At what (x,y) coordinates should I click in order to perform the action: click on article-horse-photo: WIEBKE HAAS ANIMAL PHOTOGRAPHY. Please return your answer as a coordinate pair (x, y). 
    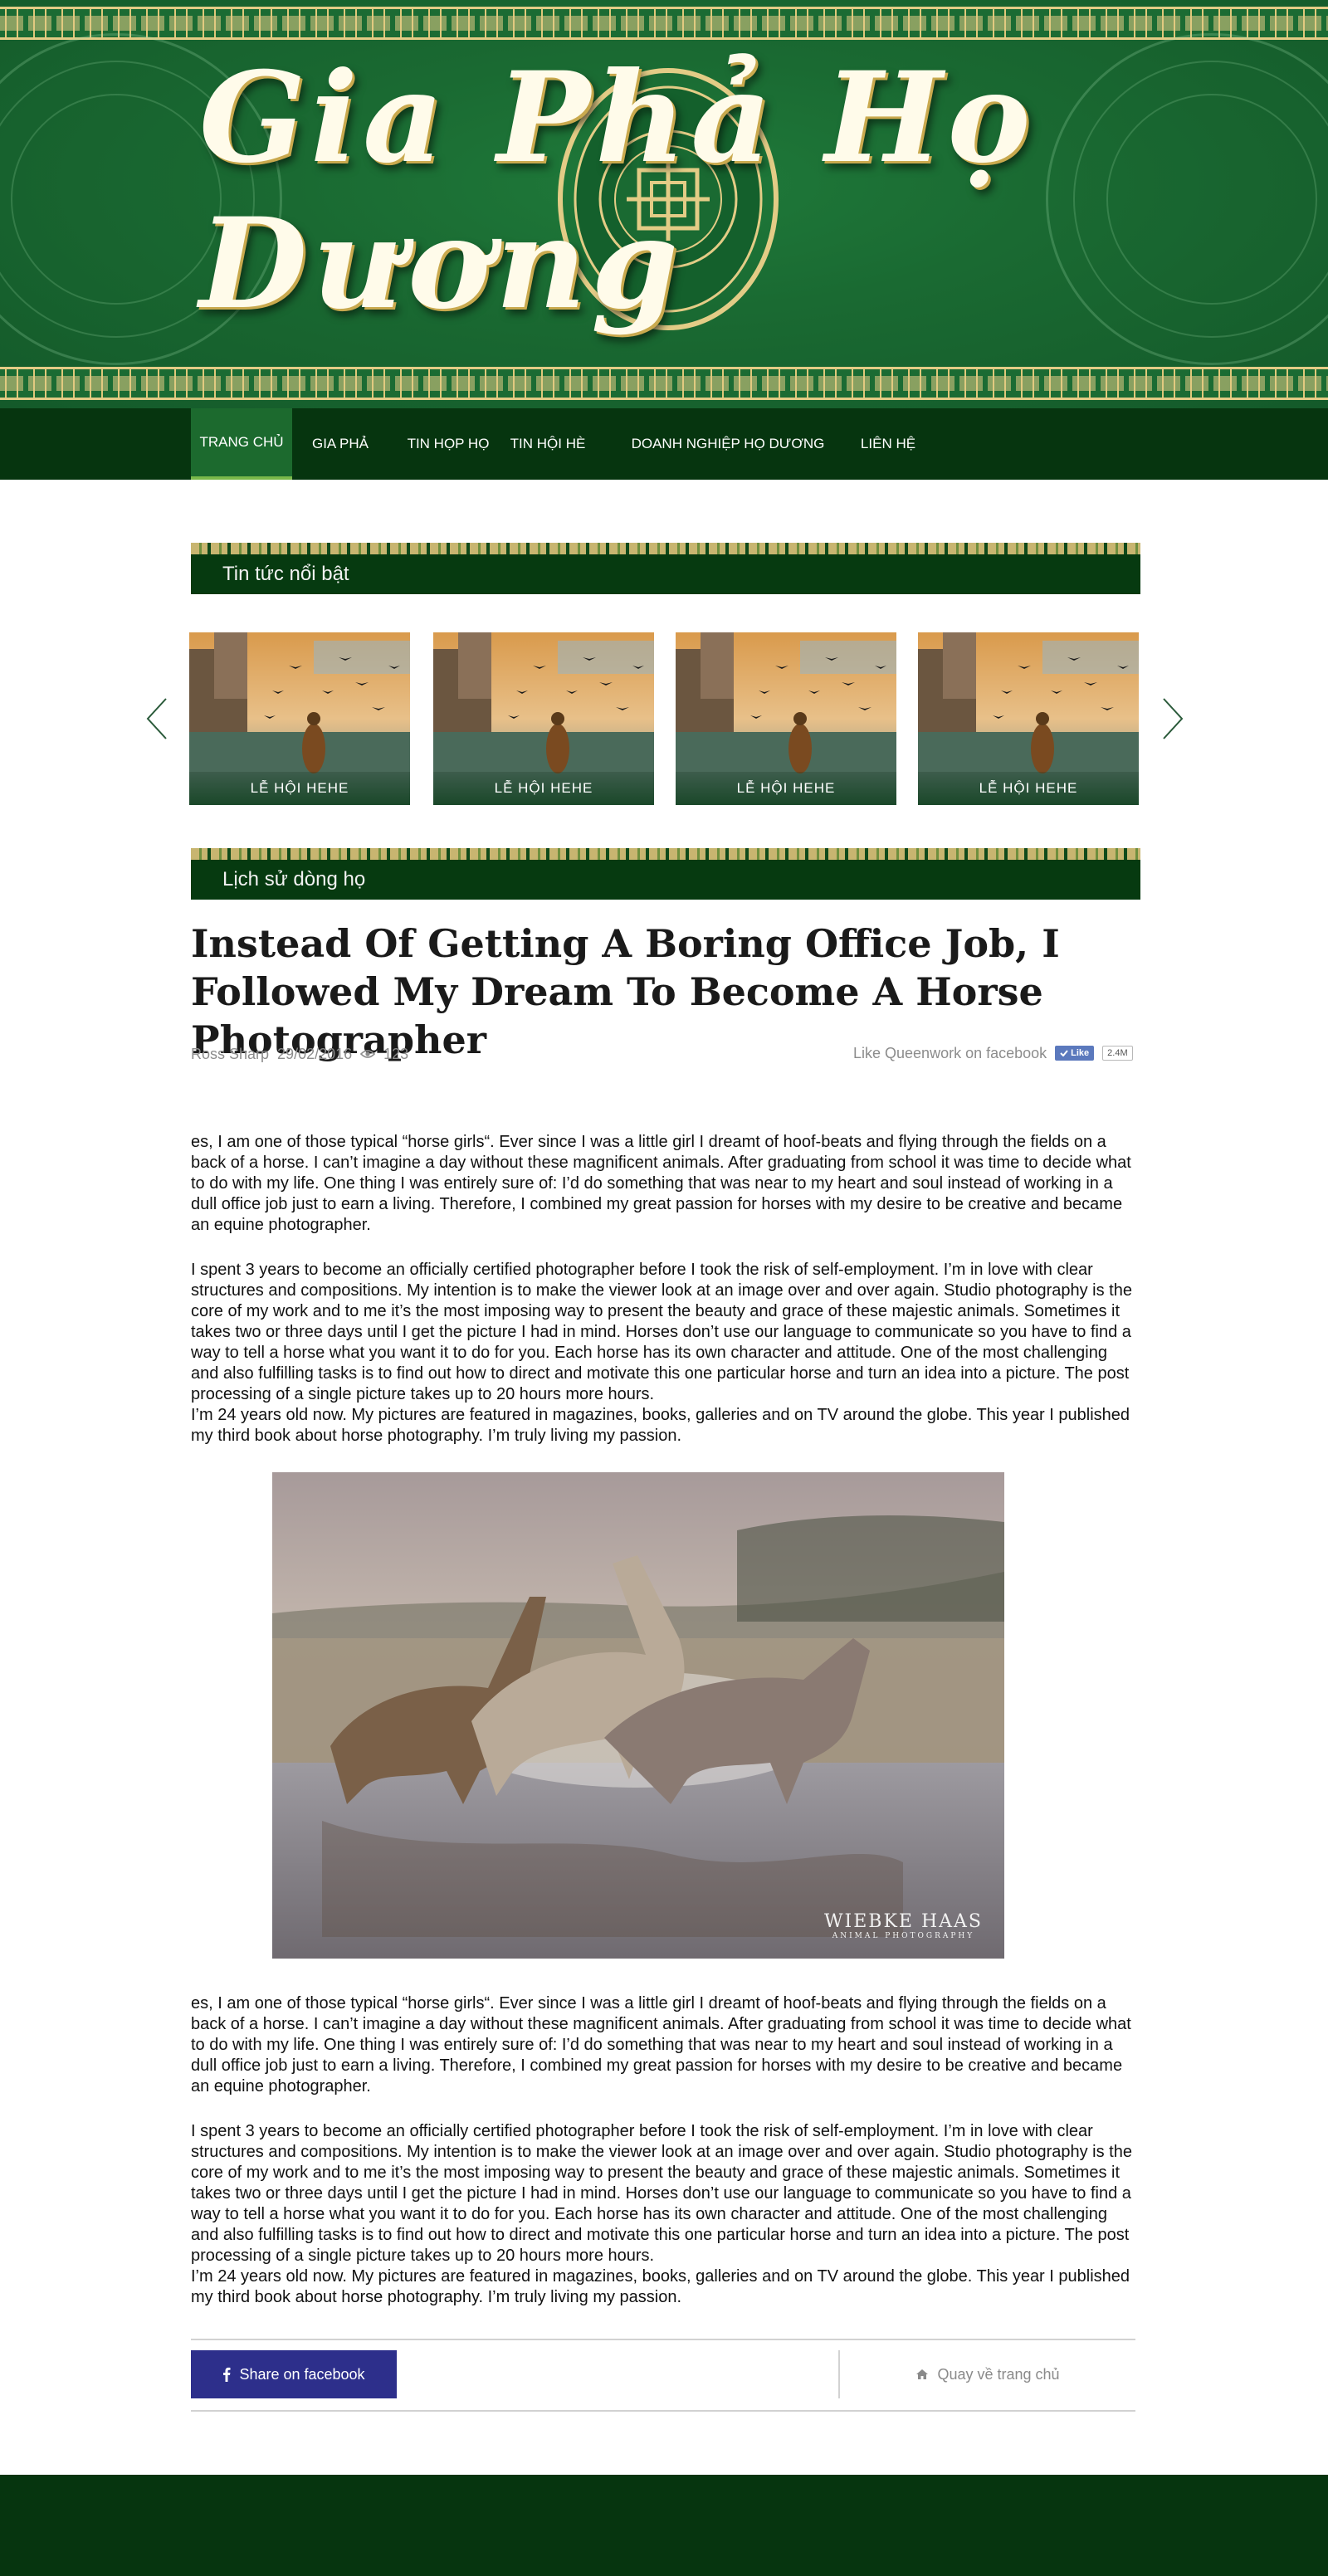
    Looking at the image, I should click on (638, 1716).